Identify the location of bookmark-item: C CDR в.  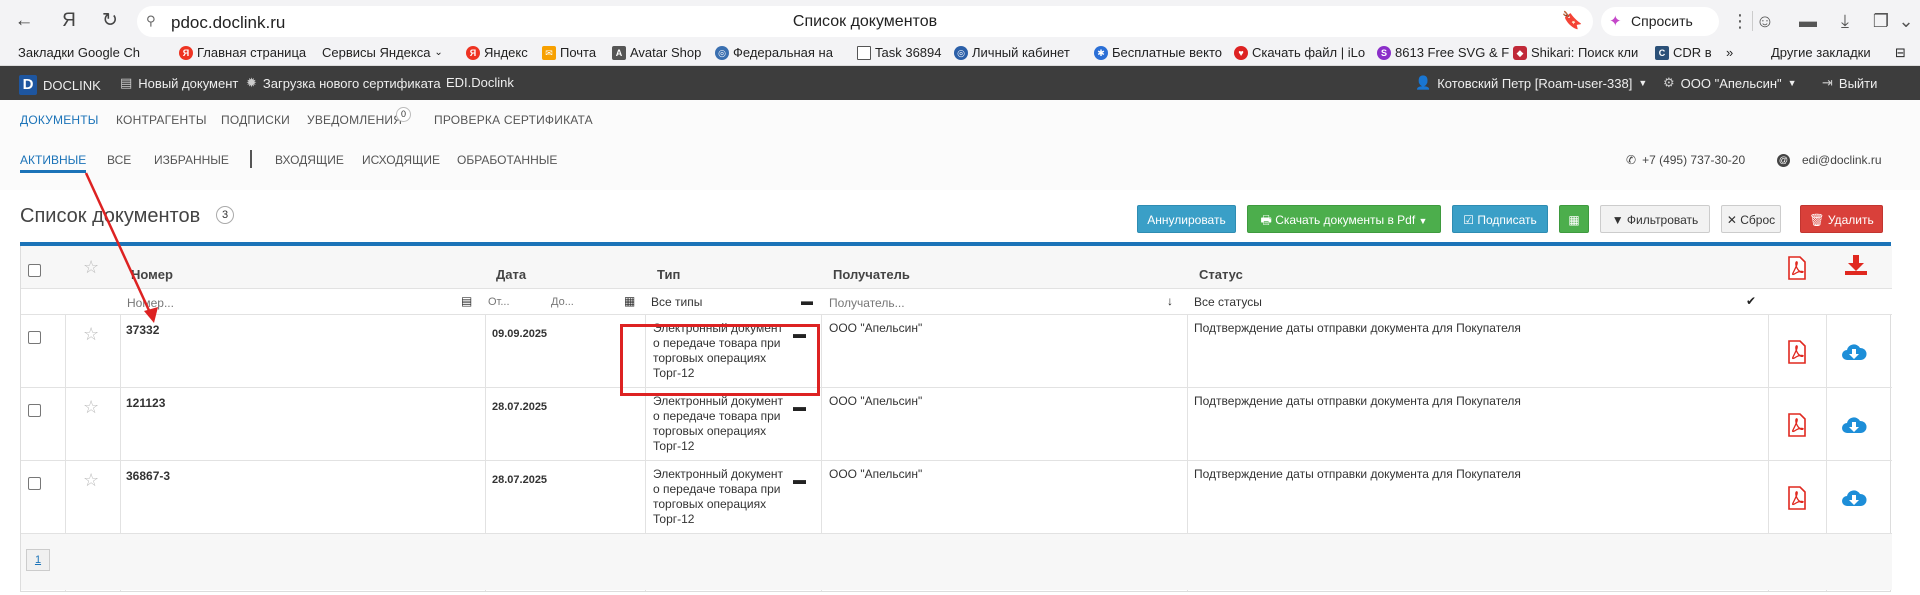
(1683, 52).